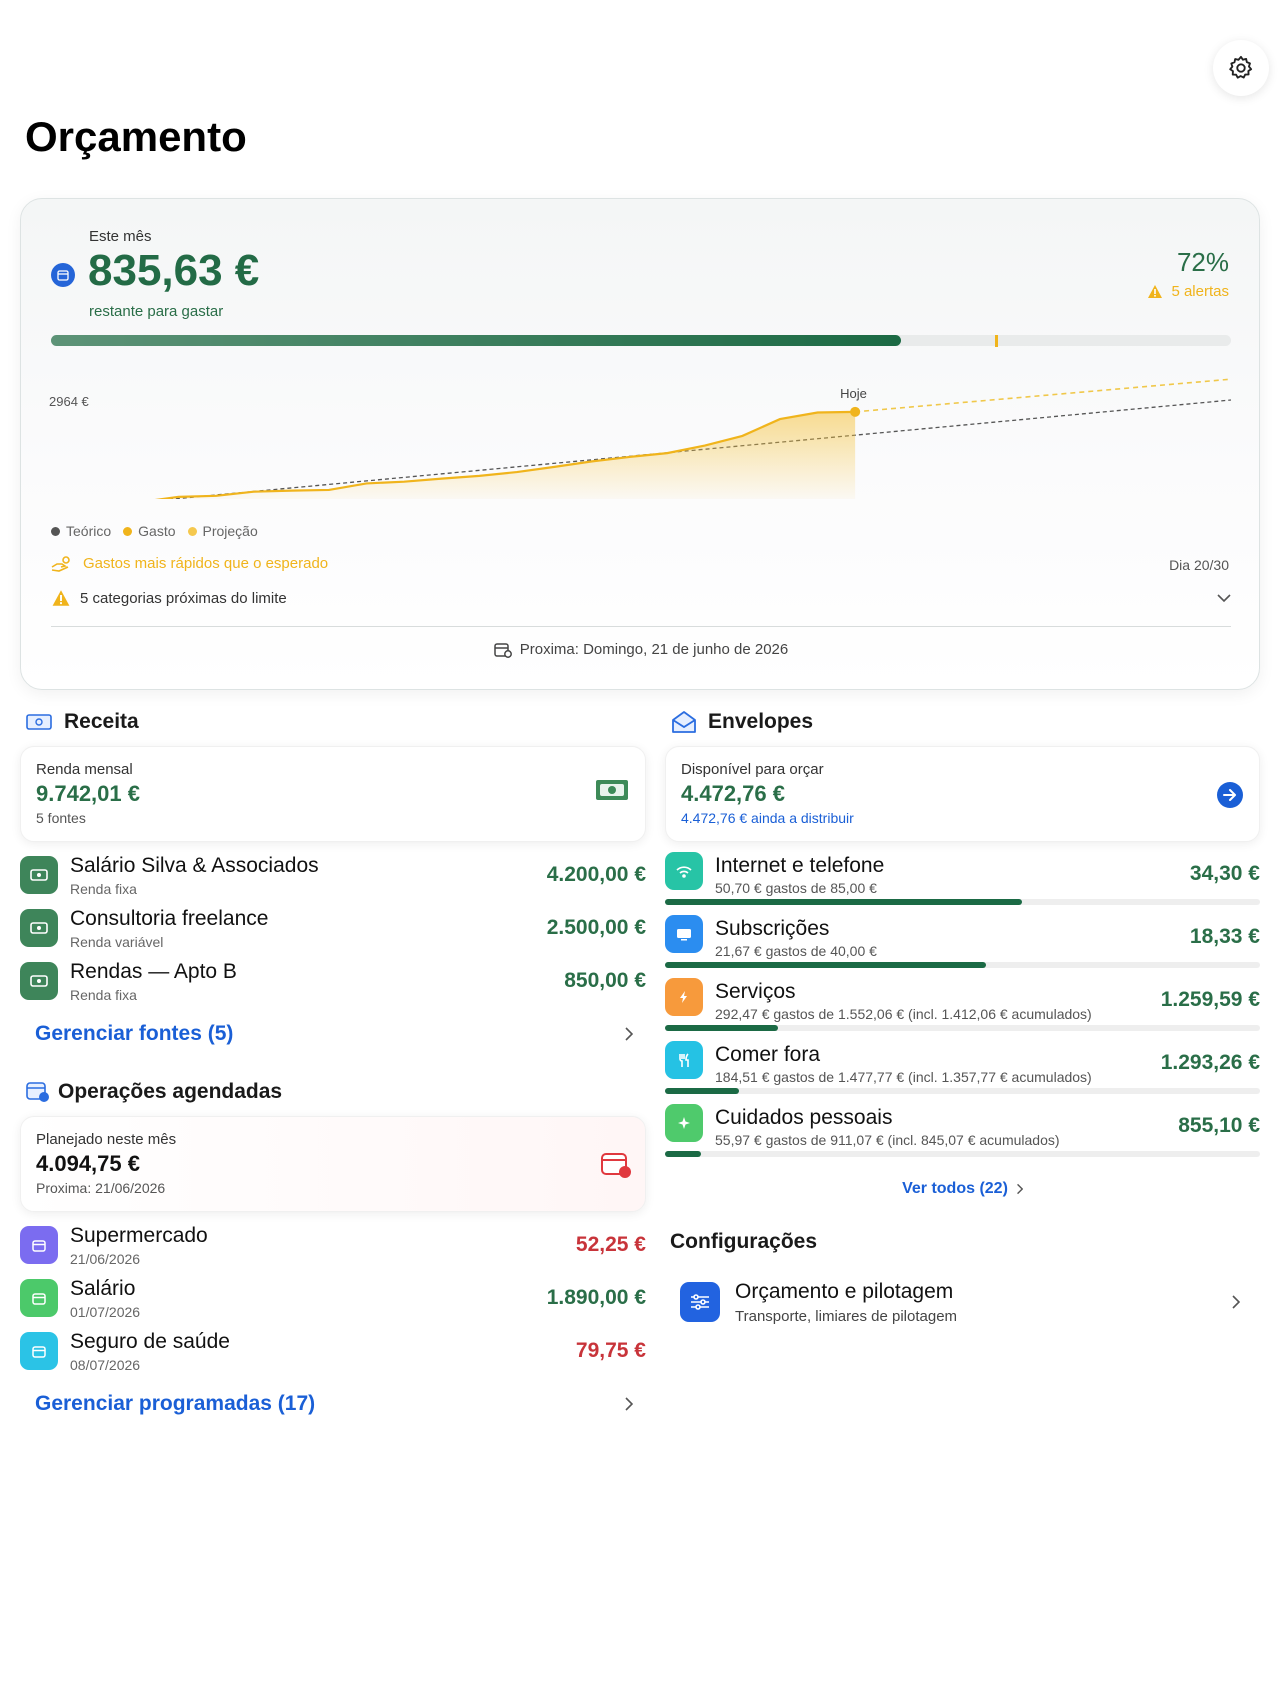 The image size is (1280, 1707). I want to click on legend-projection: Projeção, so click(222, 531).